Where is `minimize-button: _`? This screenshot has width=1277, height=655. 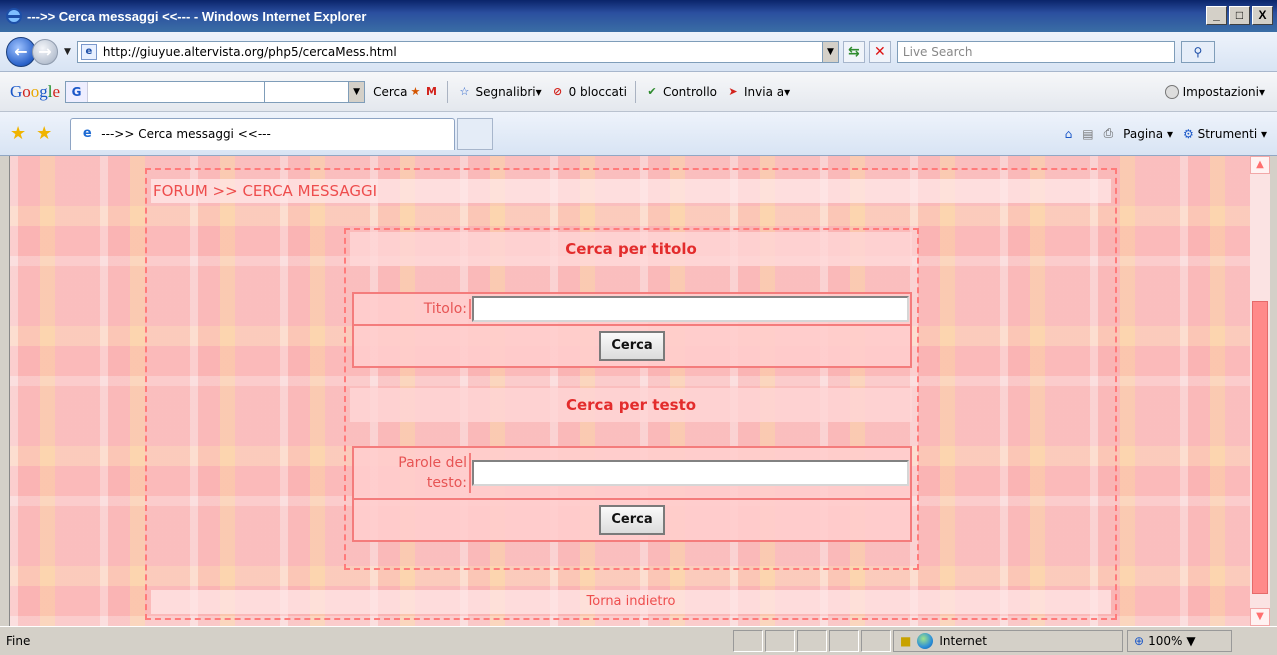
minimize-button: _ is located at coordinates (1216, 15).